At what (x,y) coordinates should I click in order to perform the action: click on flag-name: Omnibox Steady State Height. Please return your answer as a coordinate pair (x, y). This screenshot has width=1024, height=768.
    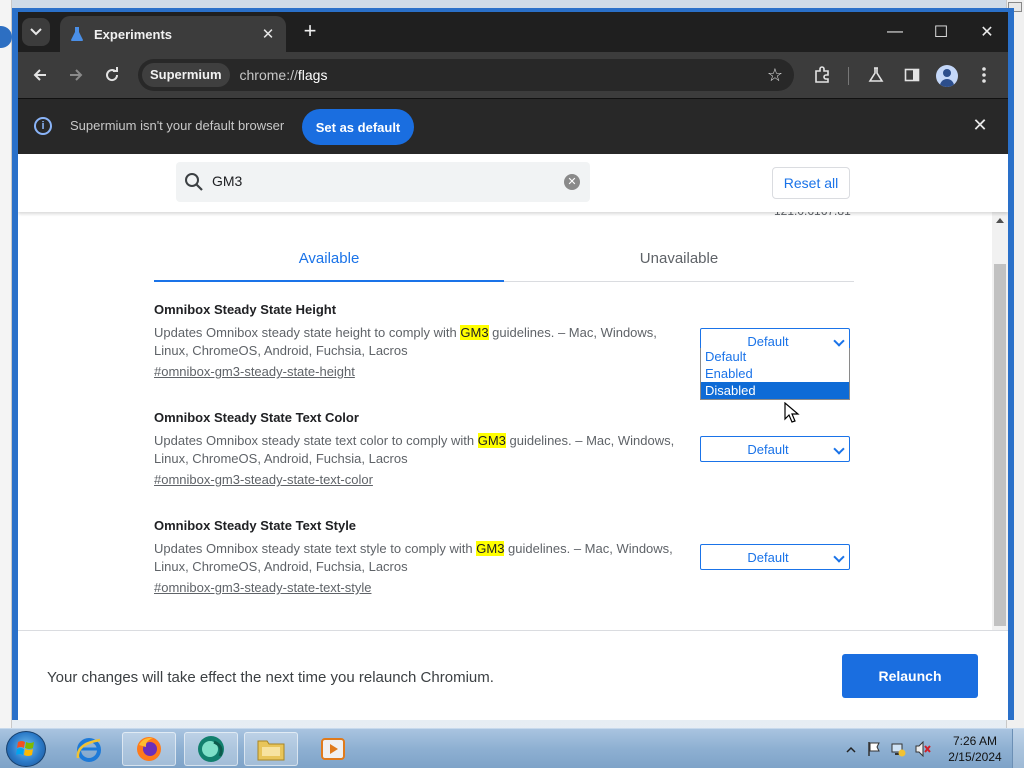
    Looking at the image, I should click on (245, 309).